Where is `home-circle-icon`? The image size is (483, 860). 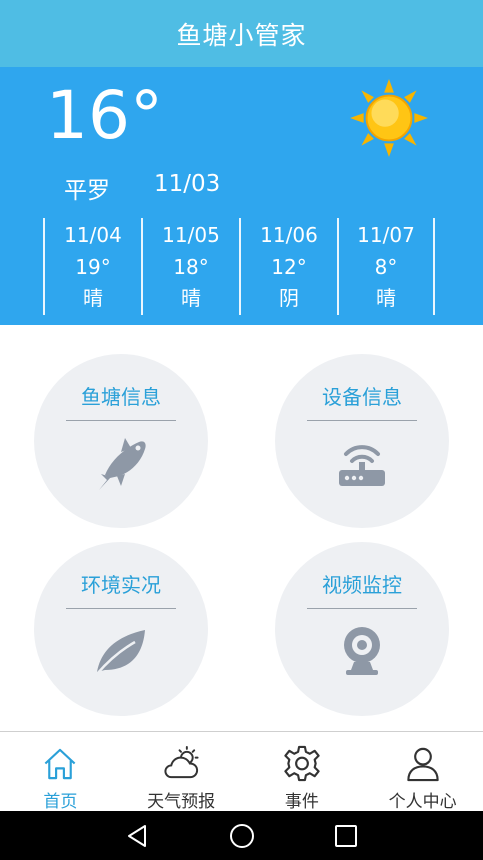
home-circle-icon is located at coordinates (242, 836).